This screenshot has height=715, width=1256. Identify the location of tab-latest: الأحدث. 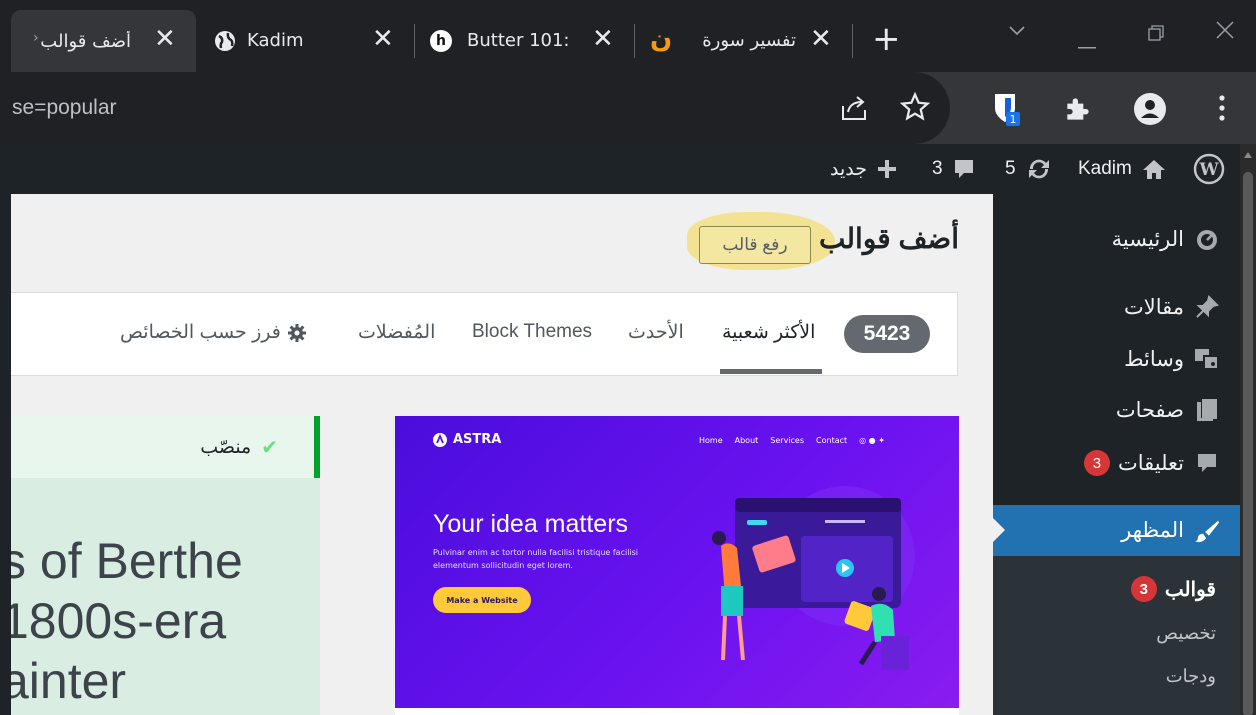
(656, 332).